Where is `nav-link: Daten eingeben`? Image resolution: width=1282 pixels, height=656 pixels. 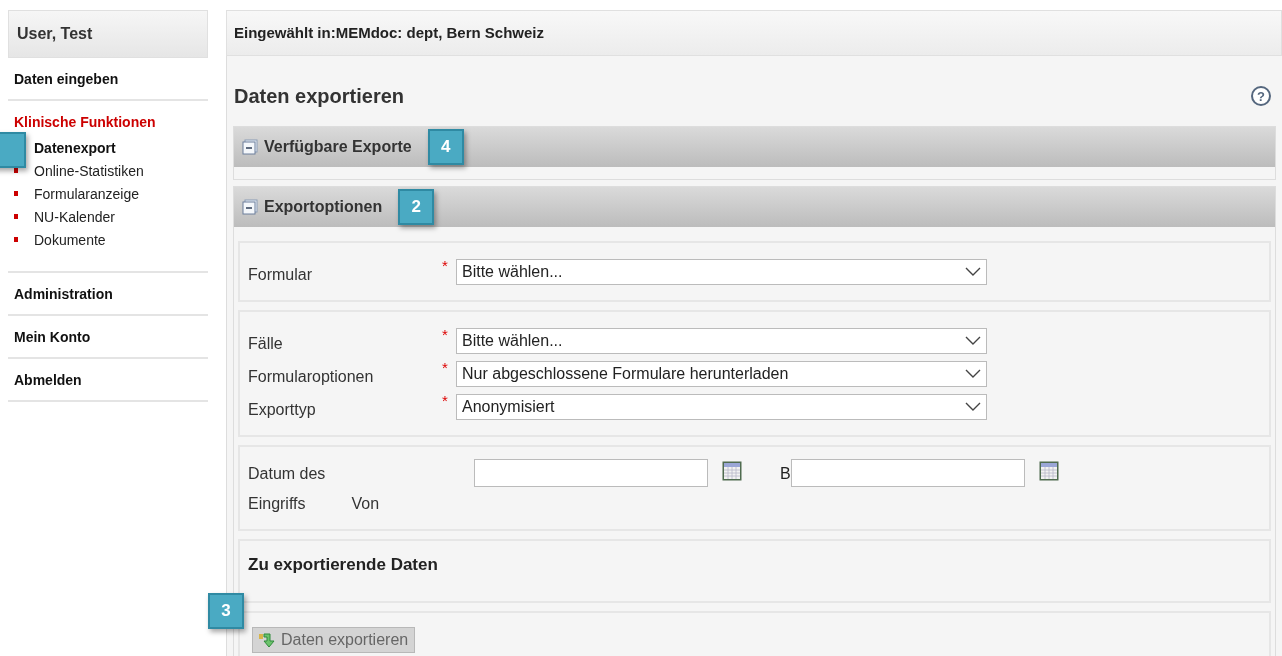
nav-link: Daten eingeben is located at coordinates (108, 78).